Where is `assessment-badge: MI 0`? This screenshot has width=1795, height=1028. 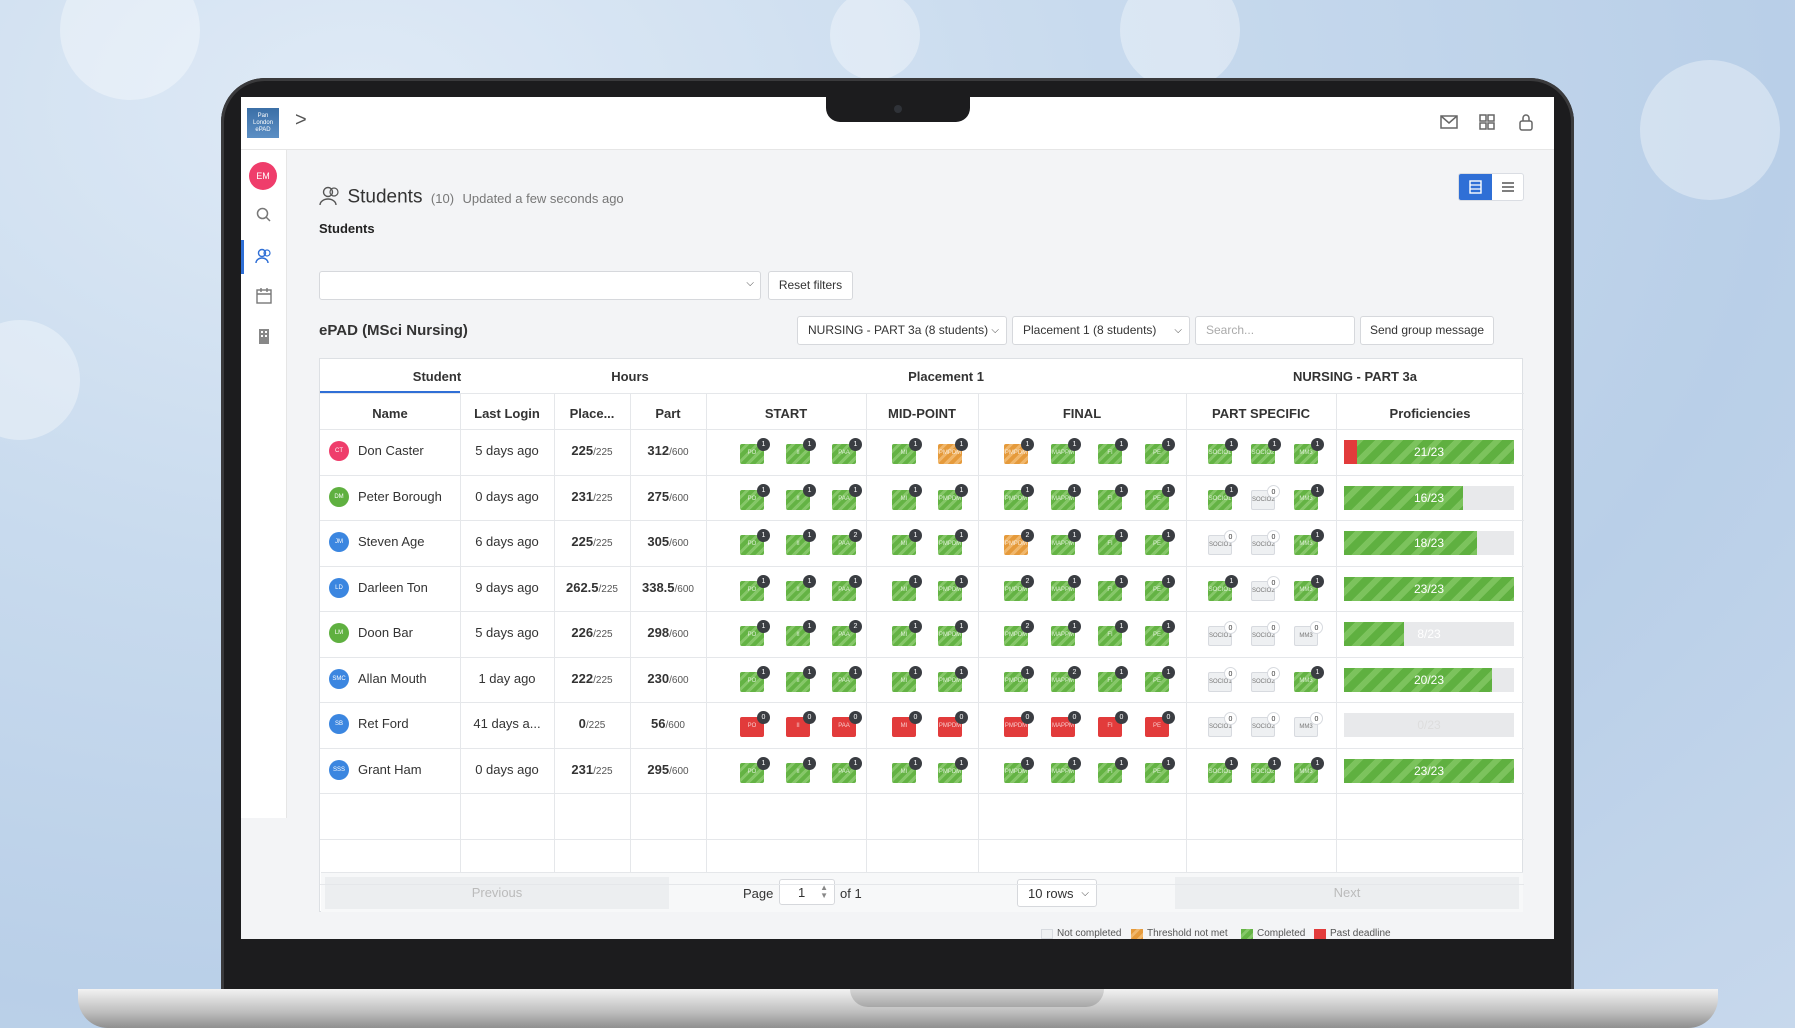
assessment-badge: MI 0 is located at coordinates (907, 724).